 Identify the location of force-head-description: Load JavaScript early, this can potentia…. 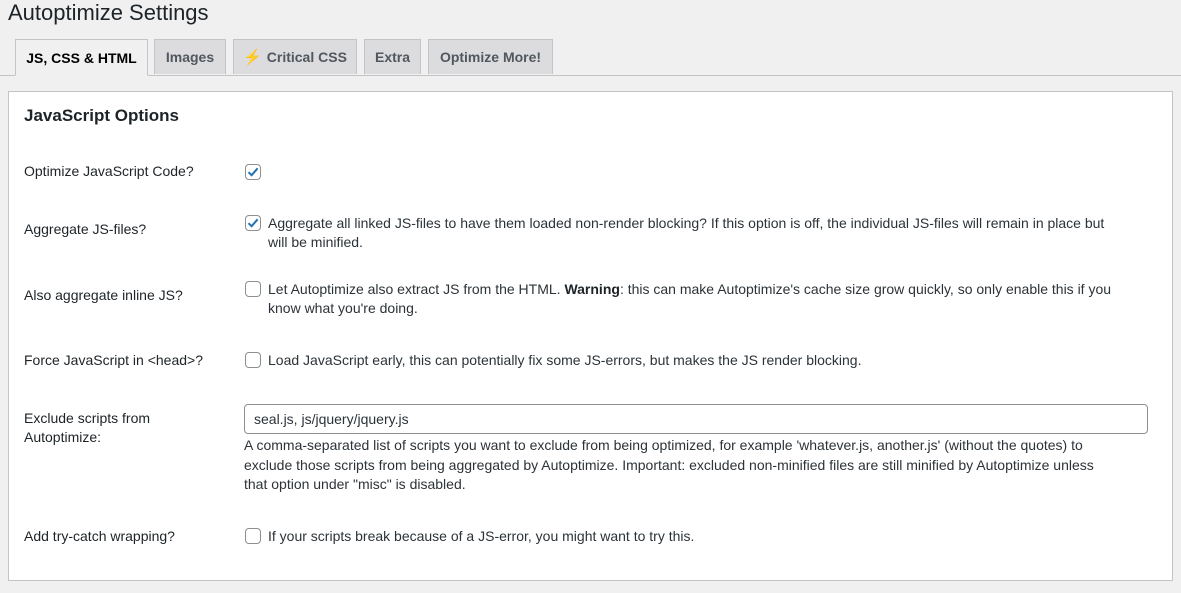
(565, 360).